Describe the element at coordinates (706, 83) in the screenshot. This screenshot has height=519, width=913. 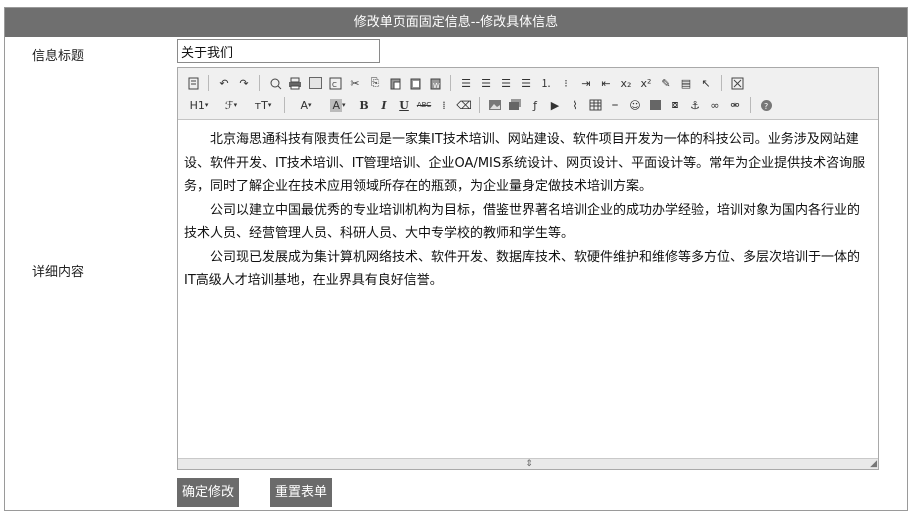
I see `pointer-icon: ↖` at that location.